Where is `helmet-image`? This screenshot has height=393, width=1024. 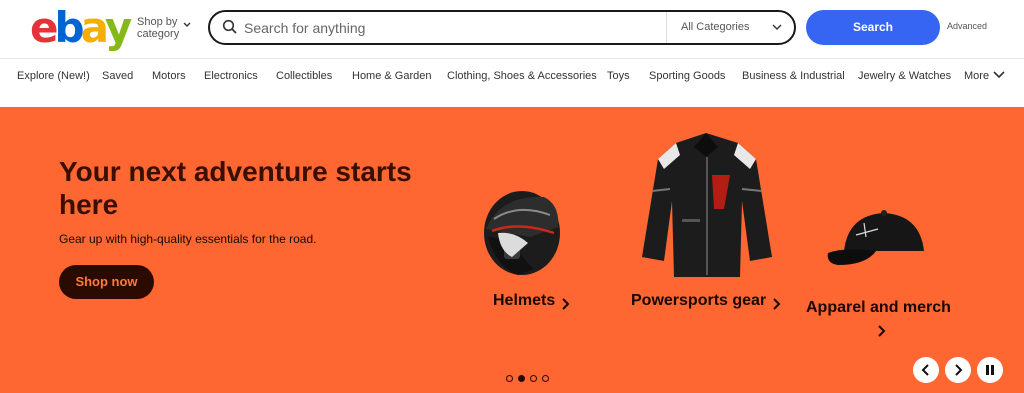
helmet-image is located at coordinates (522, 233).